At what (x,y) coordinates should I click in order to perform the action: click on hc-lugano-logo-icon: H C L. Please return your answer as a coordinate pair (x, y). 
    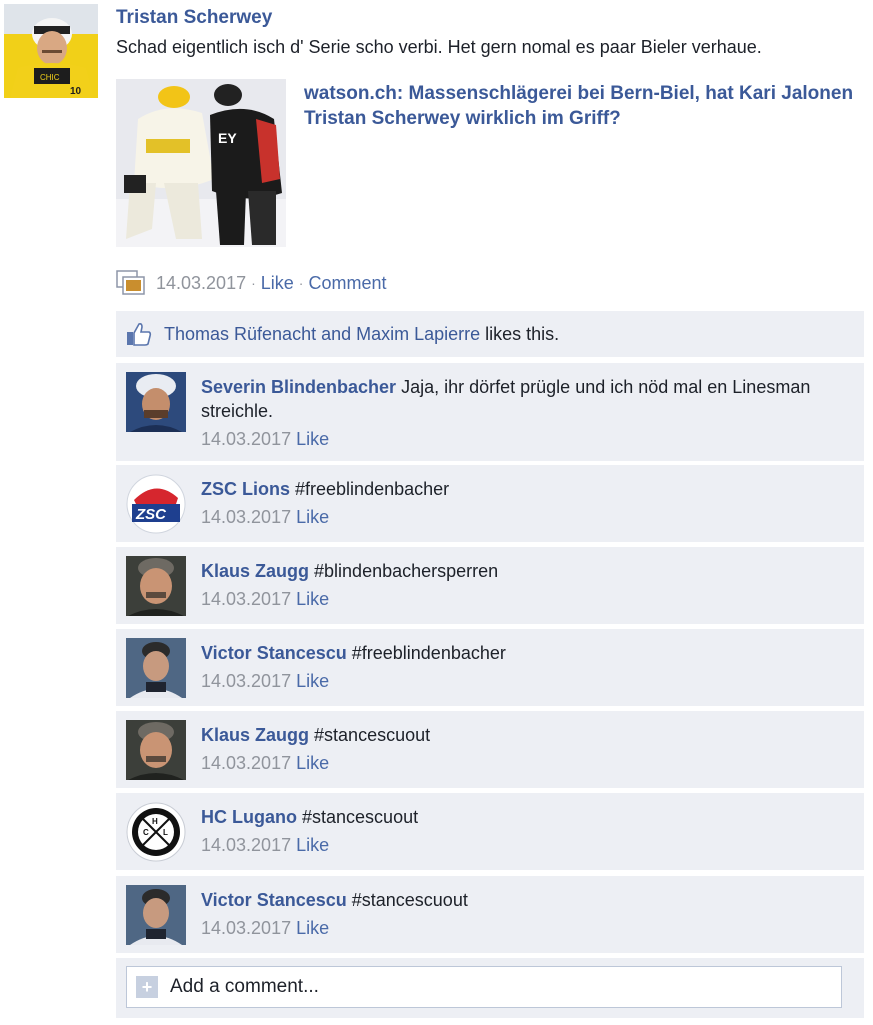
    Looking at the image, I should click on (156, 832).